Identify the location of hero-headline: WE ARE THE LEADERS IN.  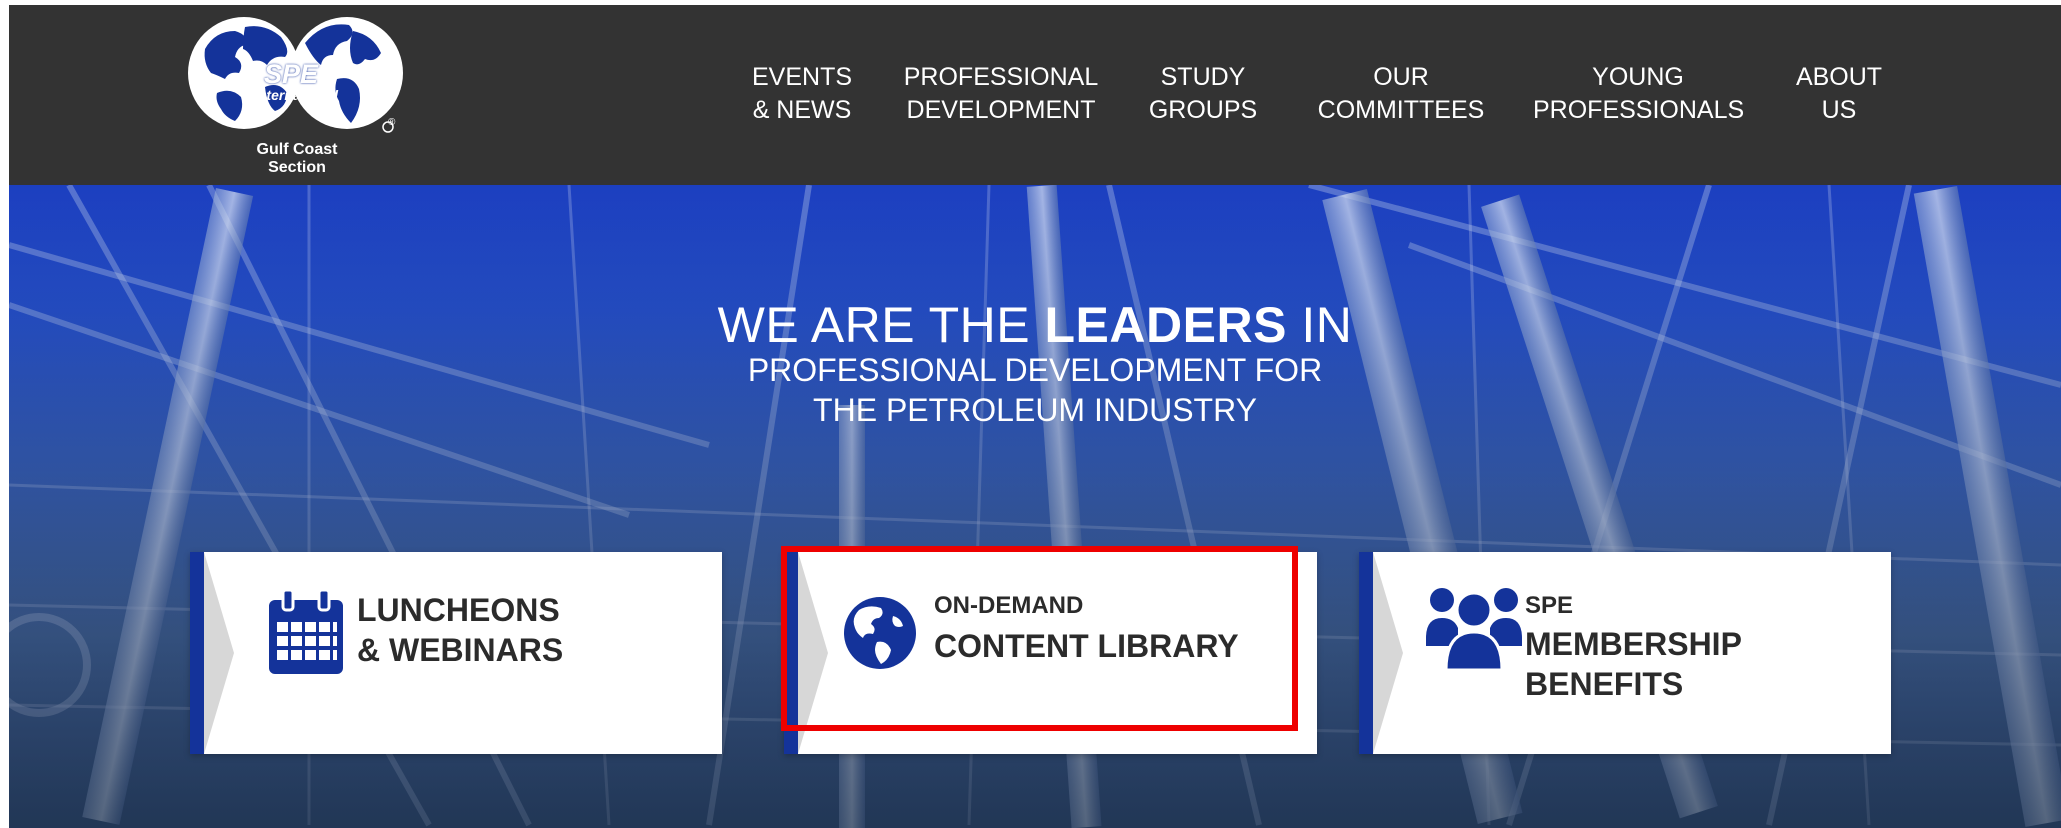
(1035, 325).